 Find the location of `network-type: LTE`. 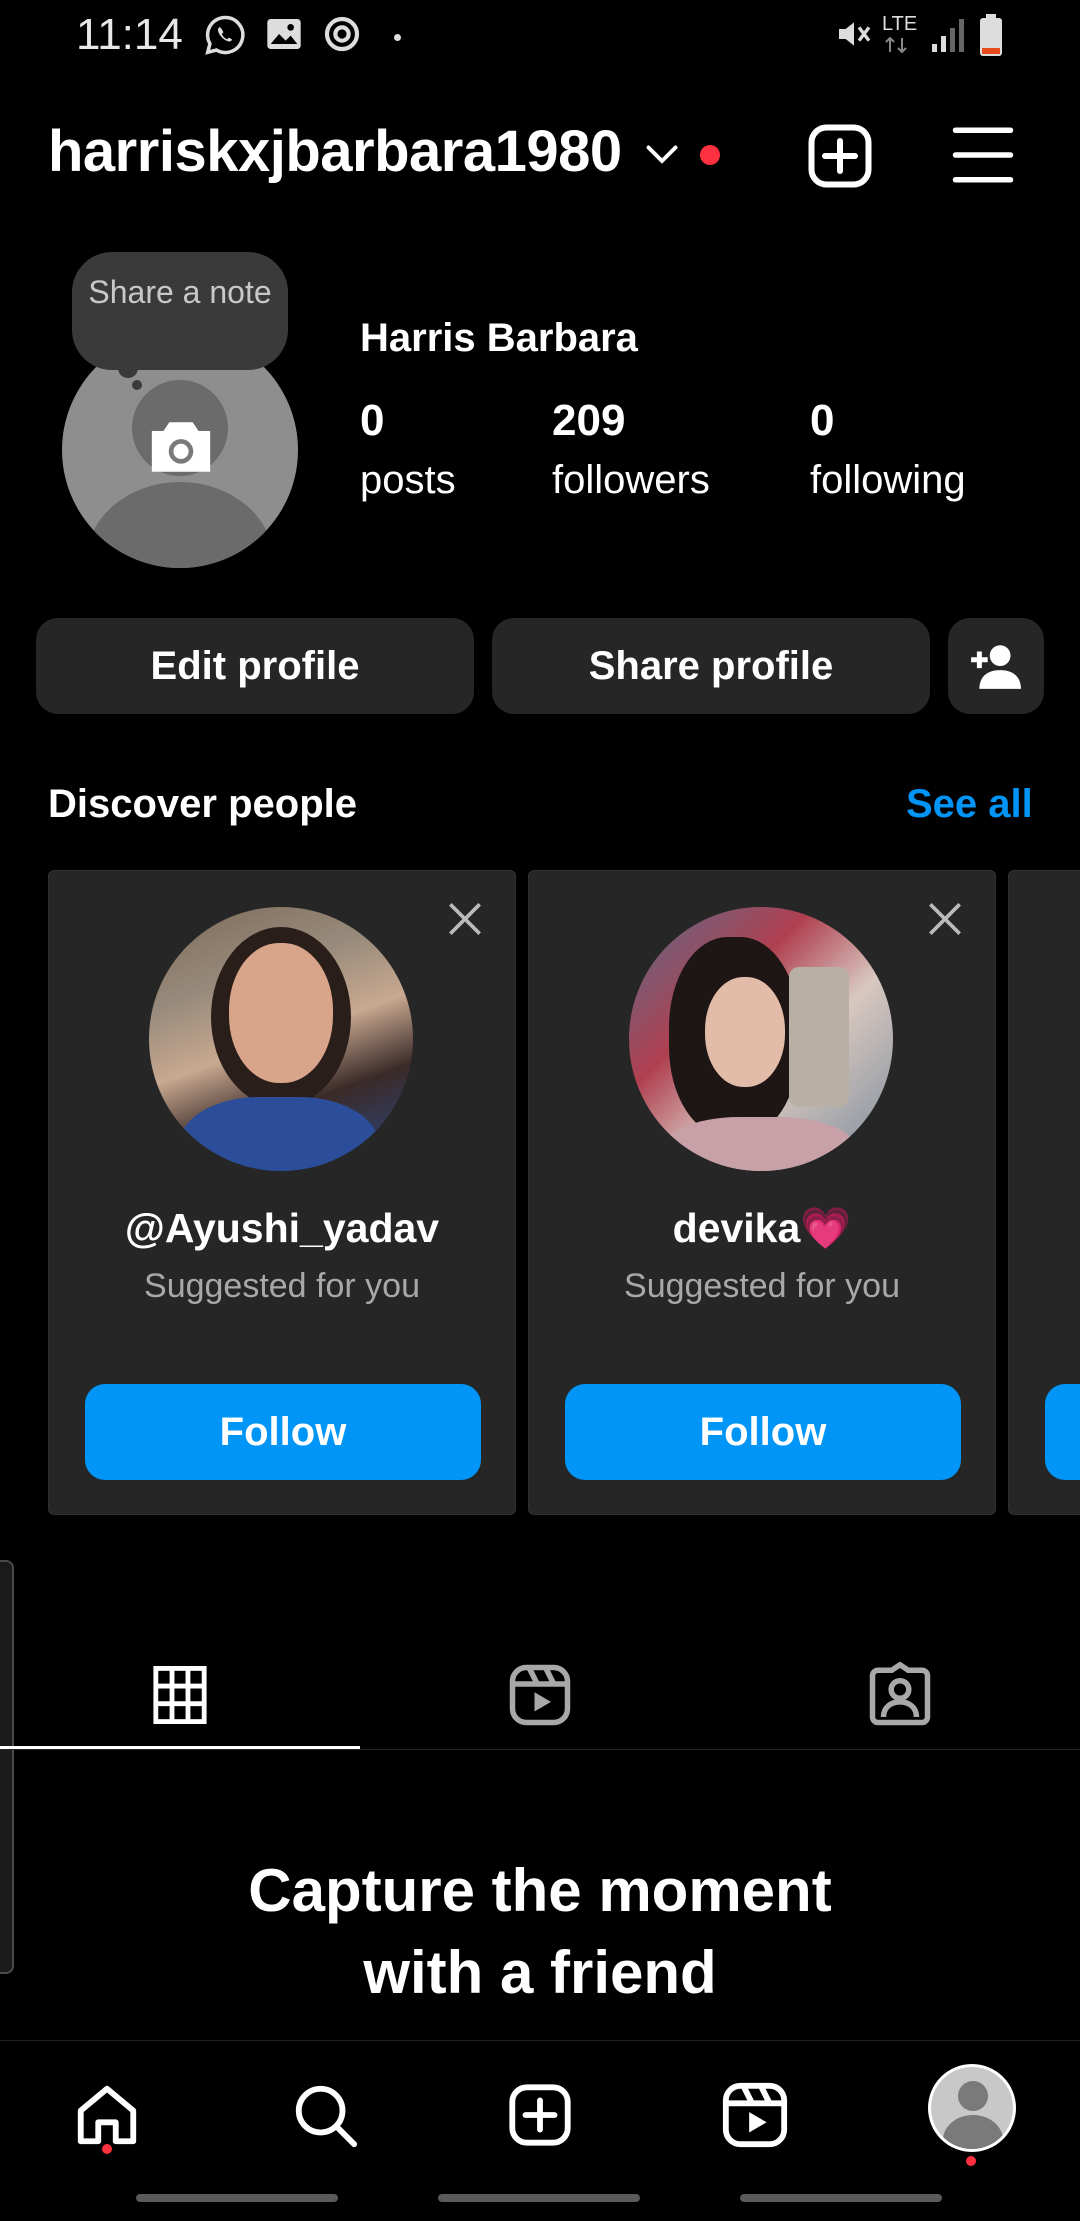

network-type: LTE is located at coordinates (900, 24).